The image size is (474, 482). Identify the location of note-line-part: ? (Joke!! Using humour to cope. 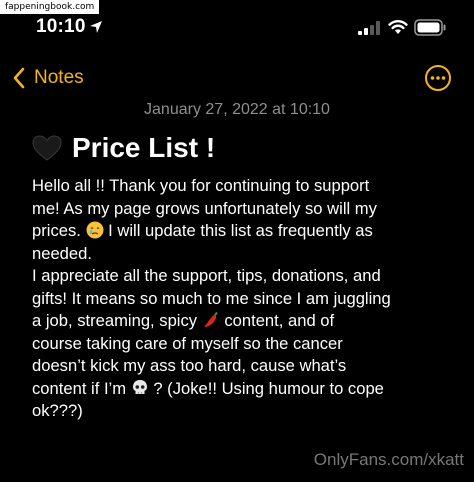
(268, 388).